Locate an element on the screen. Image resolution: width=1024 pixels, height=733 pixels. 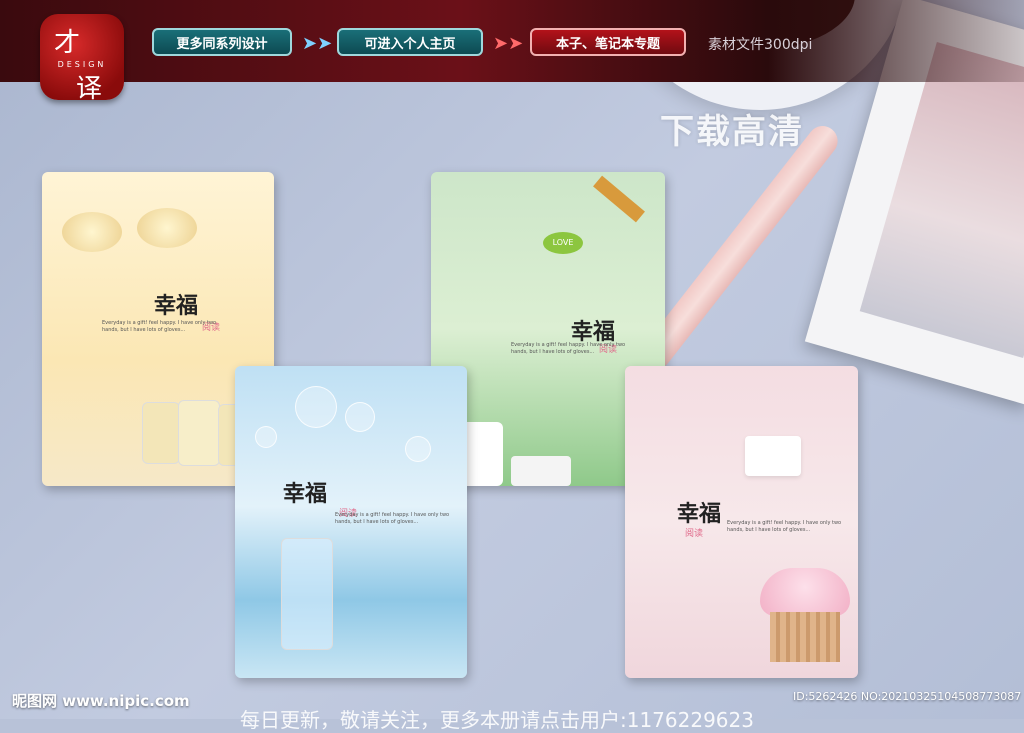
cupcake is located at coordinates (805, 616).